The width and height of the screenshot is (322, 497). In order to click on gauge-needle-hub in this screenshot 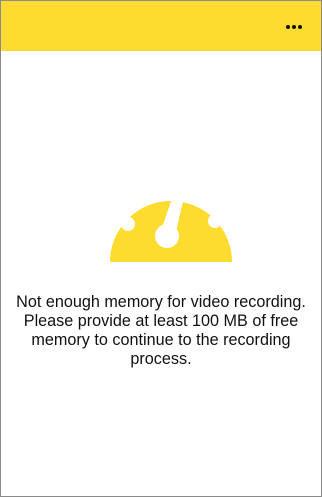, I will do `click(167, 236)`.